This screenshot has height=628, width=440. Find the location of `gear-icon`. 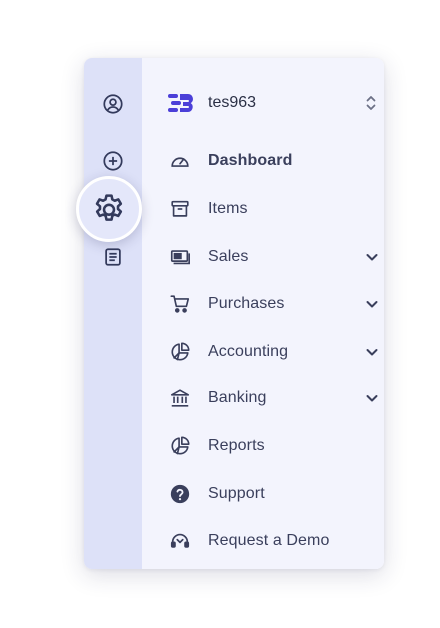

gear-icon is located at coordinates (109, 207).